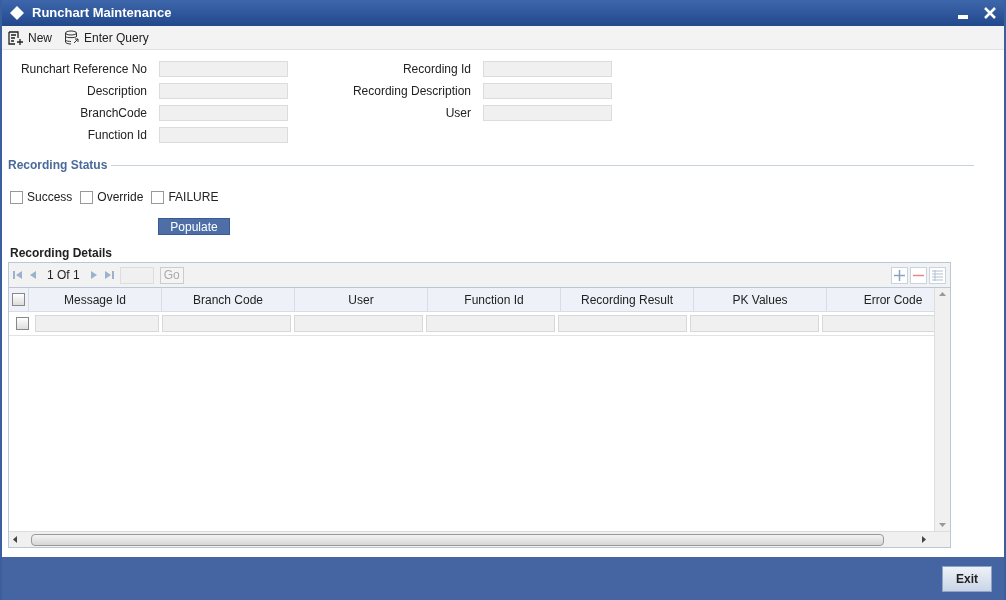  Describe the element at coordinates (967, 578) in the screenshot. I see `exit-button: Exit` at that location.